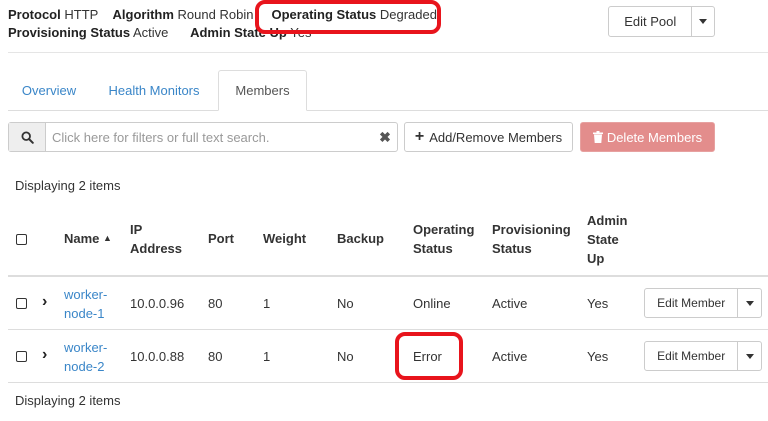 The image size is (768, 421). I want to click on member-name-part-2: node-1, so click(84, 313).